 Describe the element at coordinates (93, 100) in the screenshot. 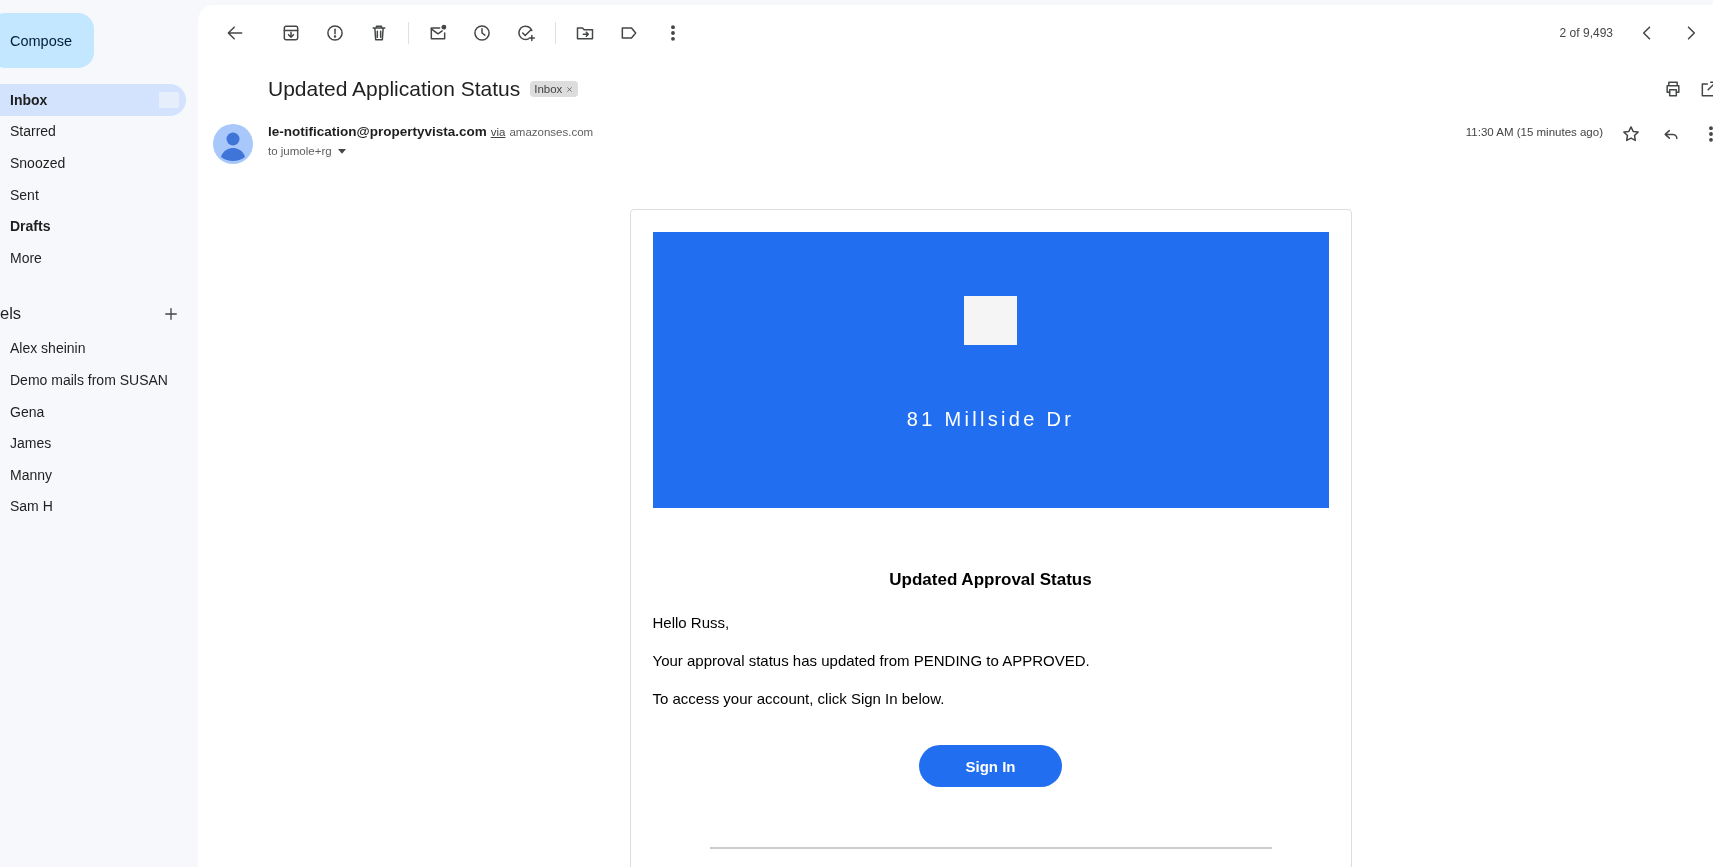

I see `nav-item: Inbox` at that location.